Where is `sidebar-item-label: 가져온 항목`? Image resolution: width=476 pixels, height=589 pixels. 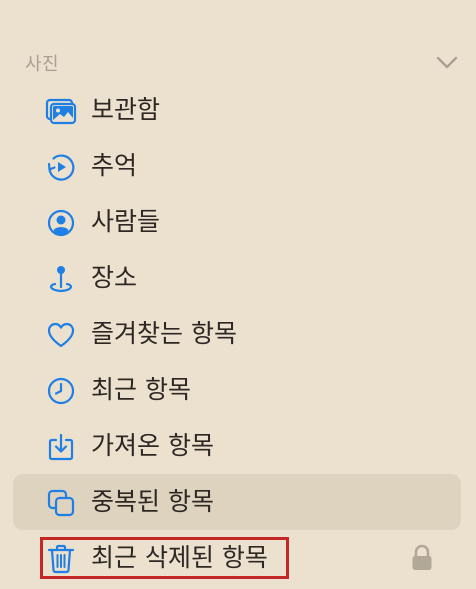 sidebar-item-label: 가져온 항목 is located at coordinates (152, 445).